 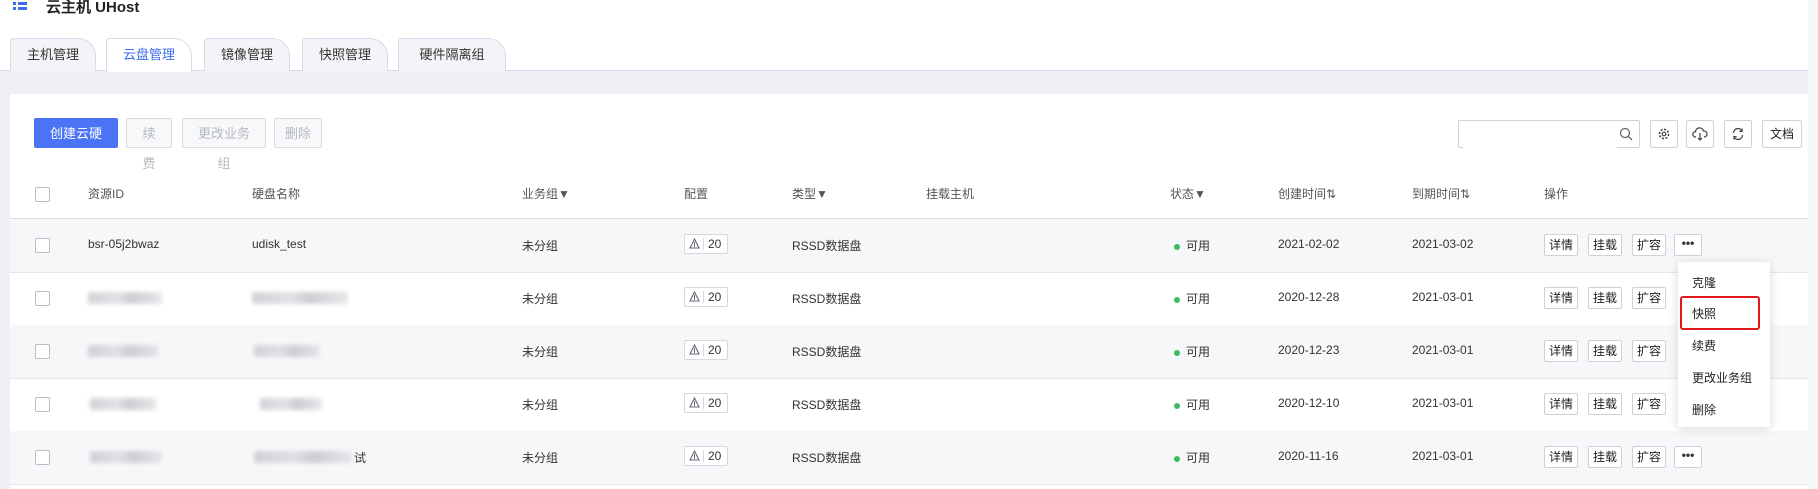 I want to click on menu-item-renew: 续费, so click(x=1704, y=345).